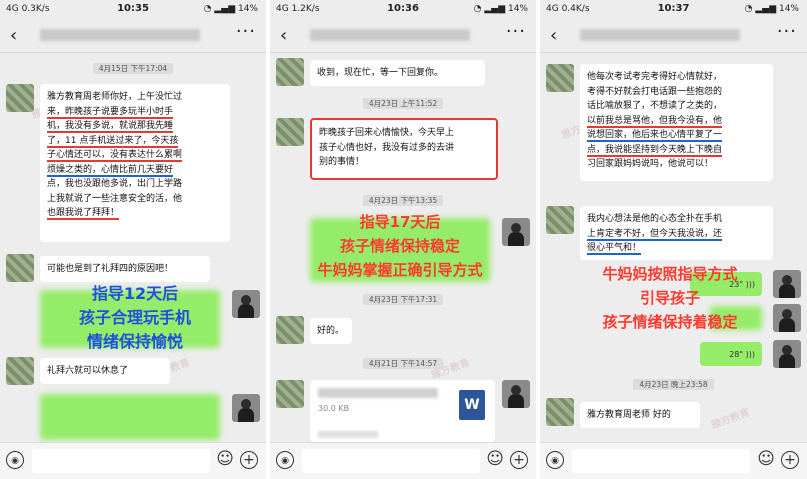 This screenshot has height=479, width=807. What do you see at coordinates (334, 408) in the screenshot?
I see `file-size: 30.0 KB` at bounding box center [334, 408].